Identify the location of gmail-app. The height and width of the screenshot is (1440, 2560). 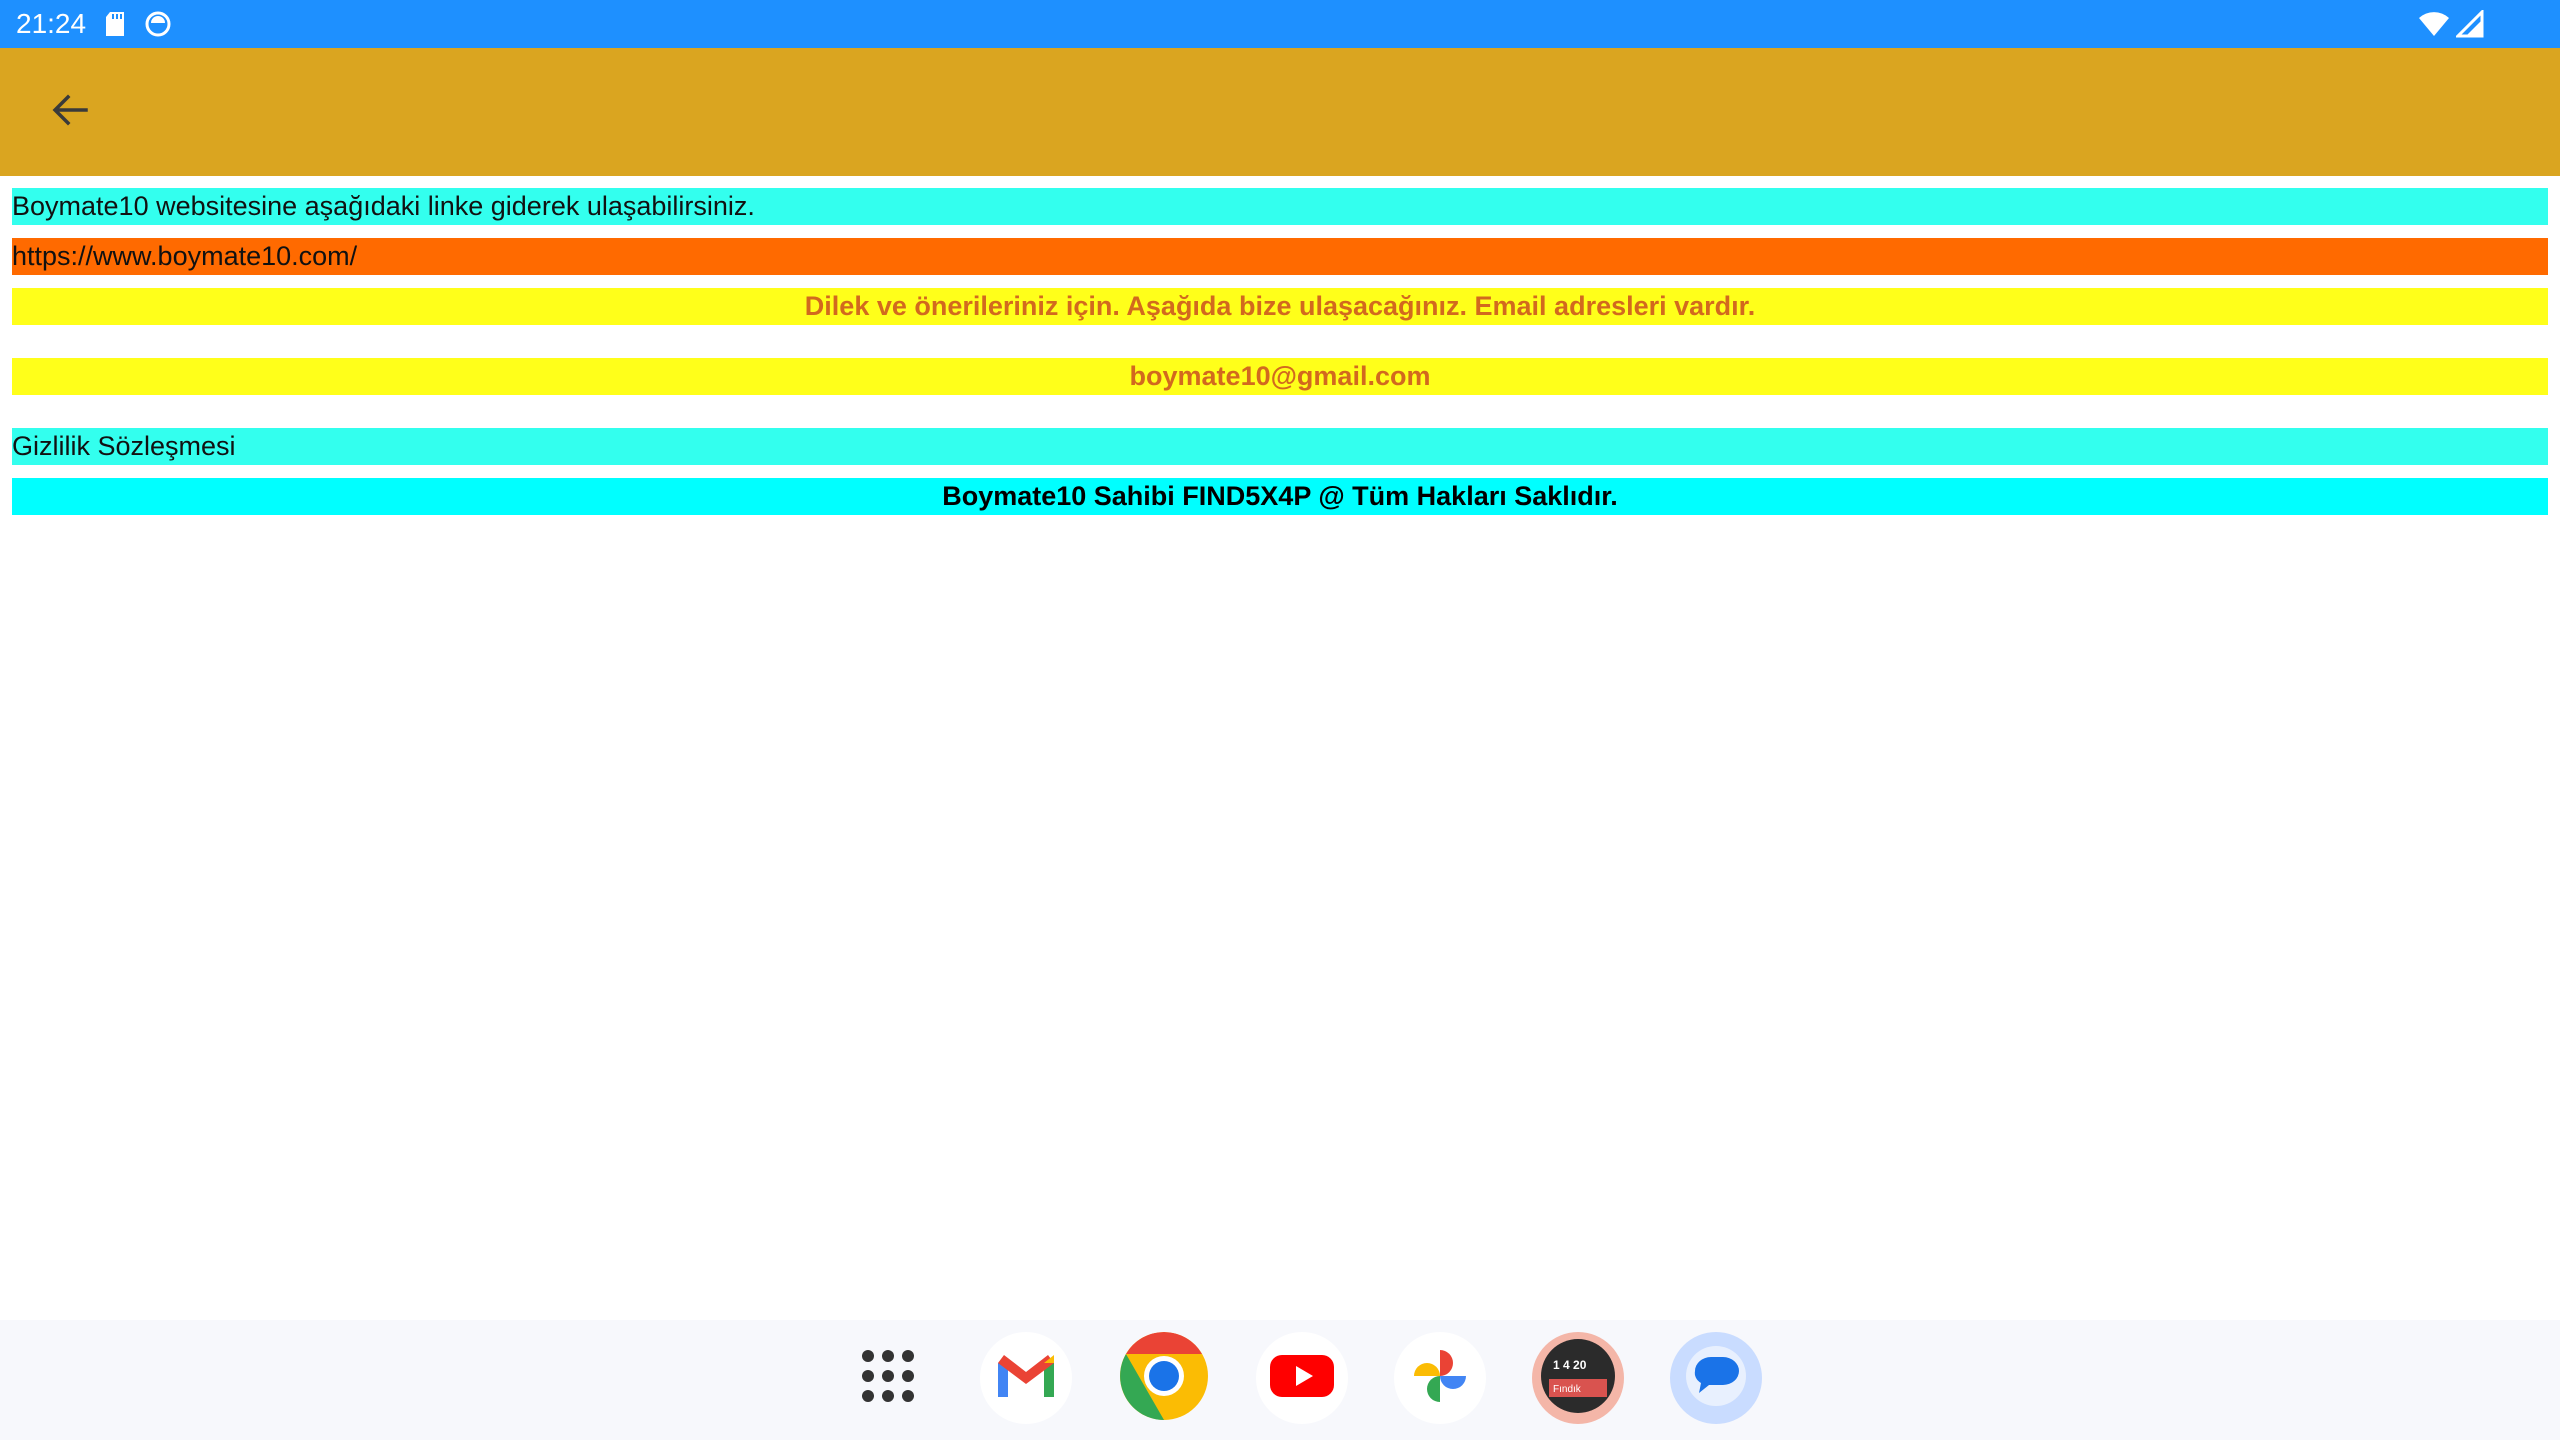
(1026, 1378).